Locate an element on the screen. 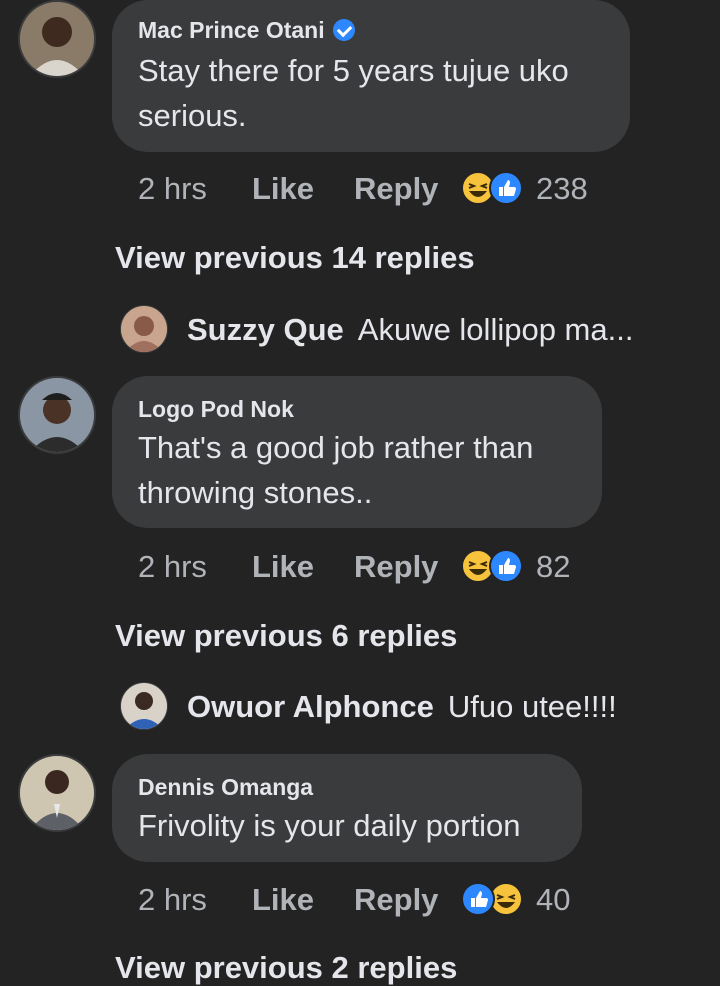  reply-text: Ufuo utee!!!! is located at coordinates (532, 706).